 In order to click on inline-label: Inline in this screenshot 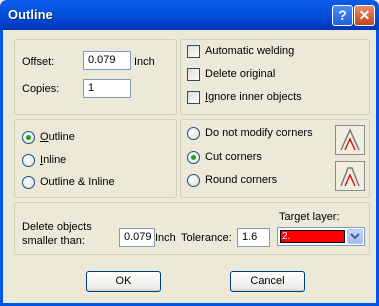, I will do `click(53, 160)`.